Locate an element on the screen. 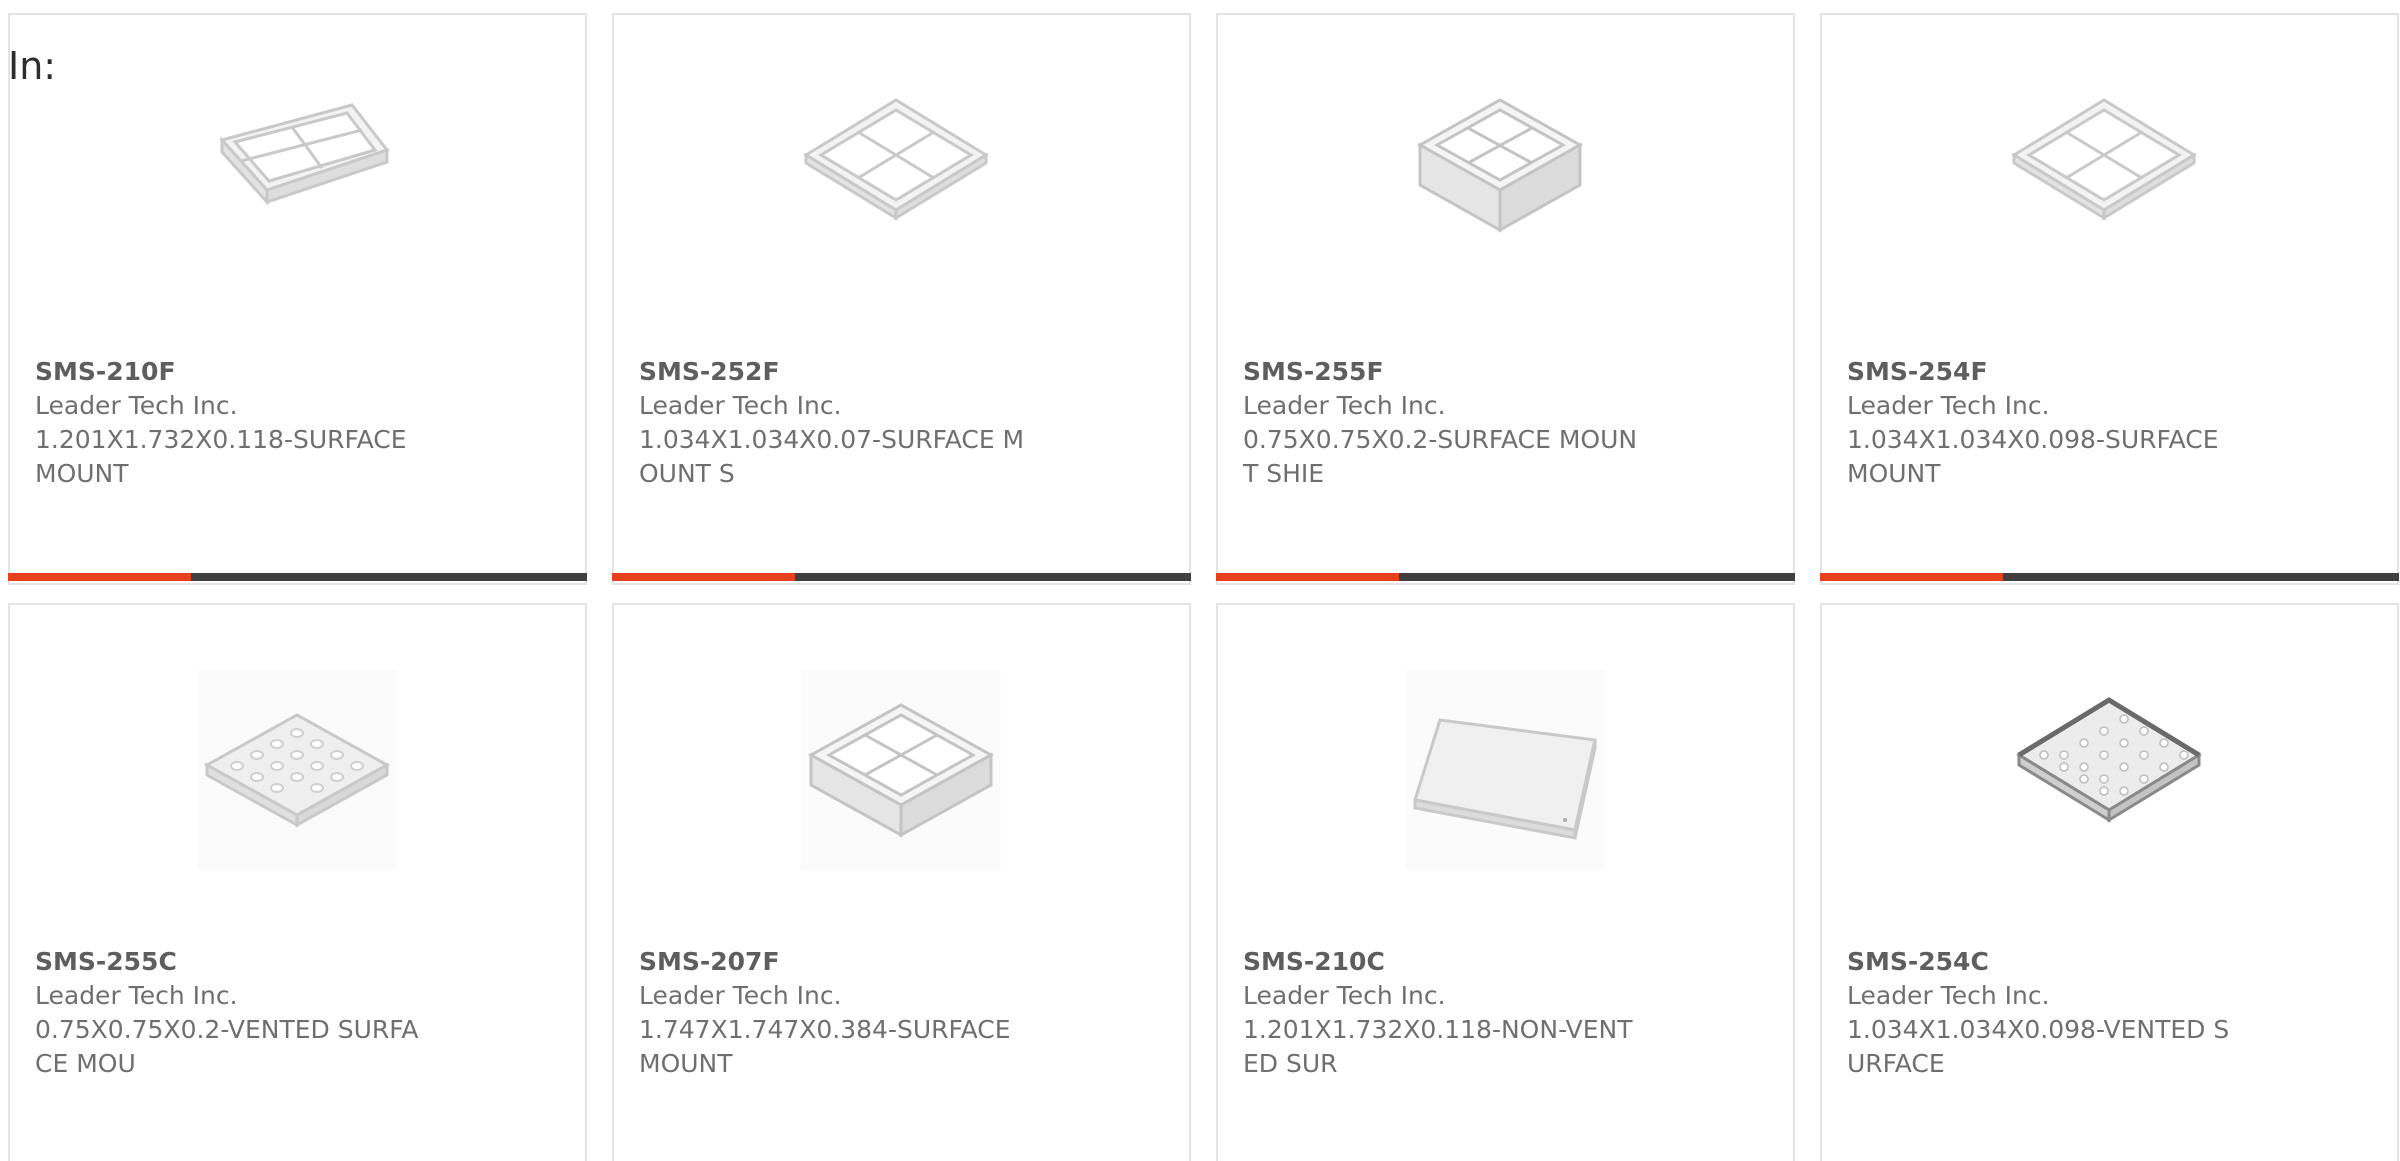  product-description: 0.75X0.75X0.2-VENTED SURFACE MOU is located at coordinates (227, 1046).